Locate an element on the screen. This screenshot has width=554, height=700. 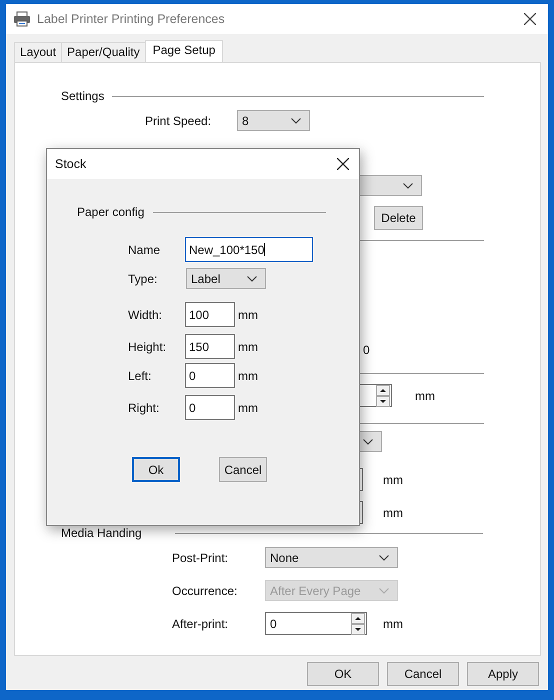
type-dropdown: Label is located at coordinates (226, 278).